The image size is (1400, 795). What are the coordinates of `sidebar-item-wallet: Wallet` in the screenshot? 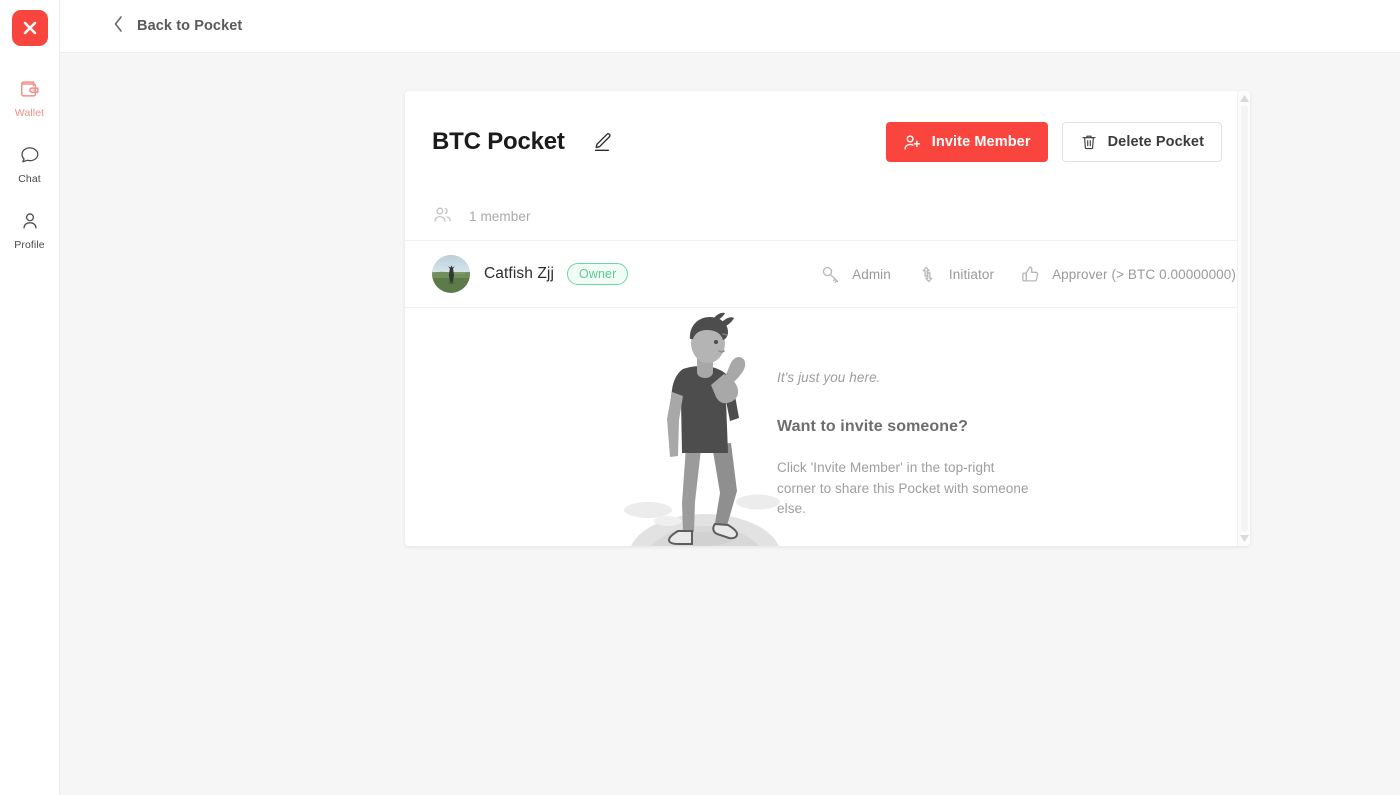 It's located at (30, 104).